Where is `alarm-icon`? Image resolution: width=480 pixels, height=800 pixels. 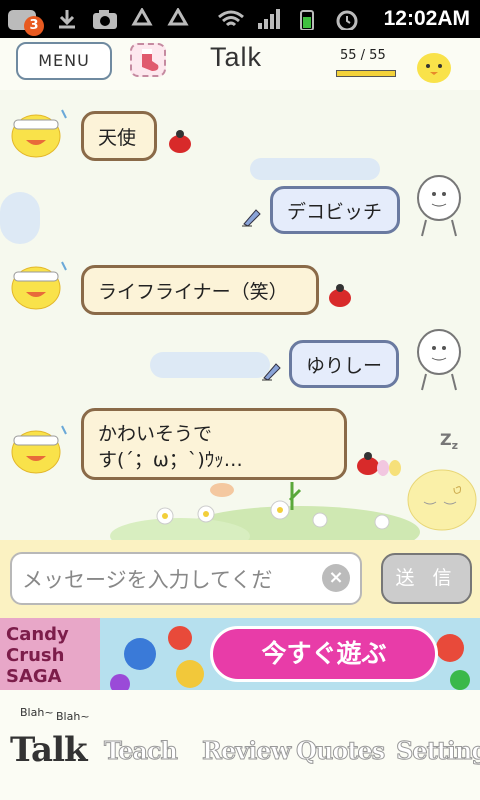 alarm-icon is located at coordinates (347, 20).